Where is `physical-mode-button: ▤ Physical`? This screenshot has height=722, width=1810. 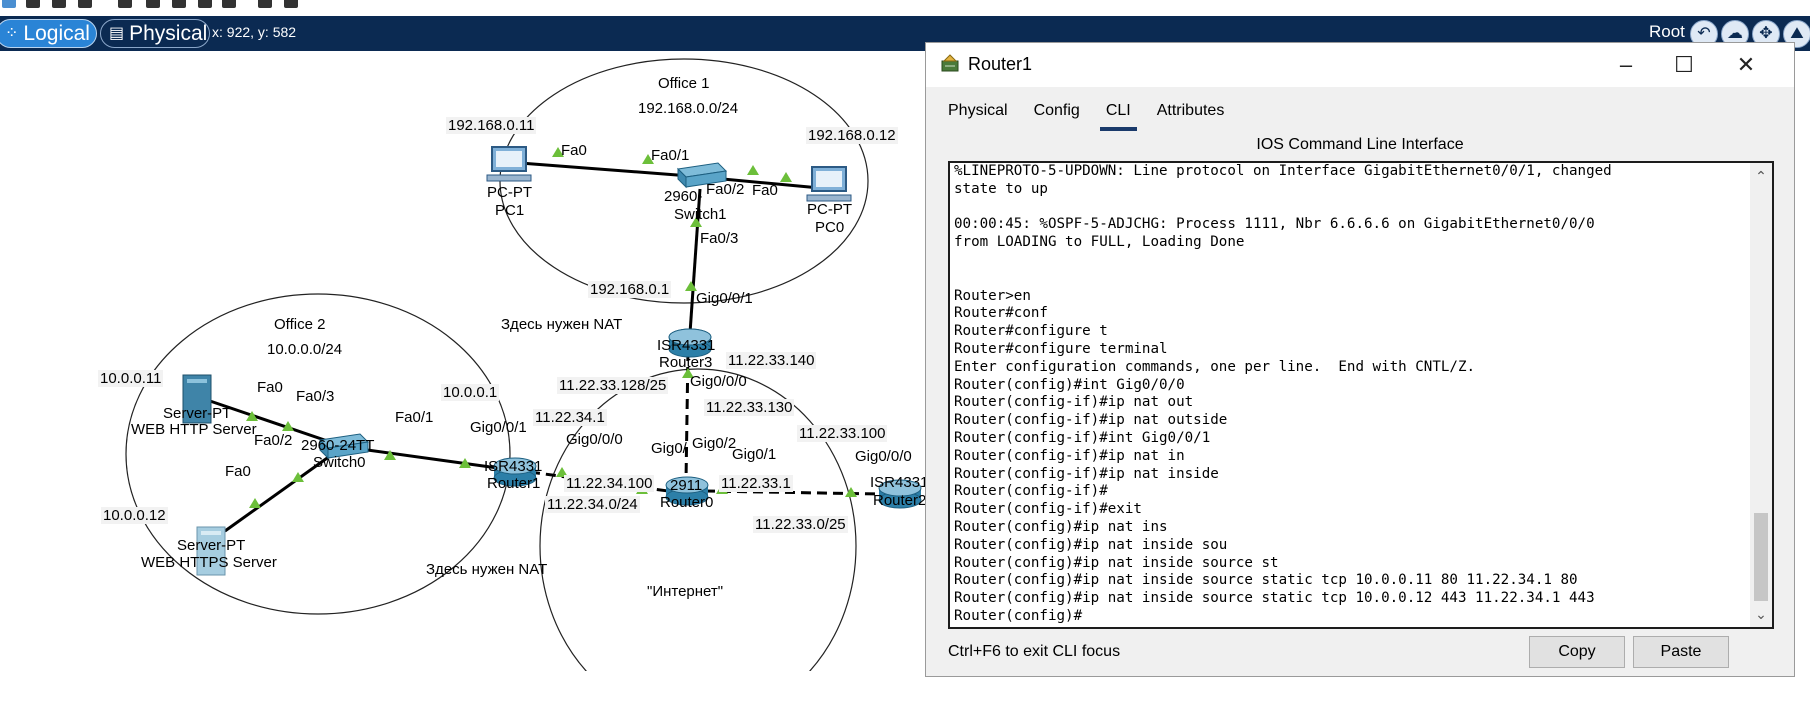
physical-mode-button: ▤ Physical is located at coordinates (155, 33).